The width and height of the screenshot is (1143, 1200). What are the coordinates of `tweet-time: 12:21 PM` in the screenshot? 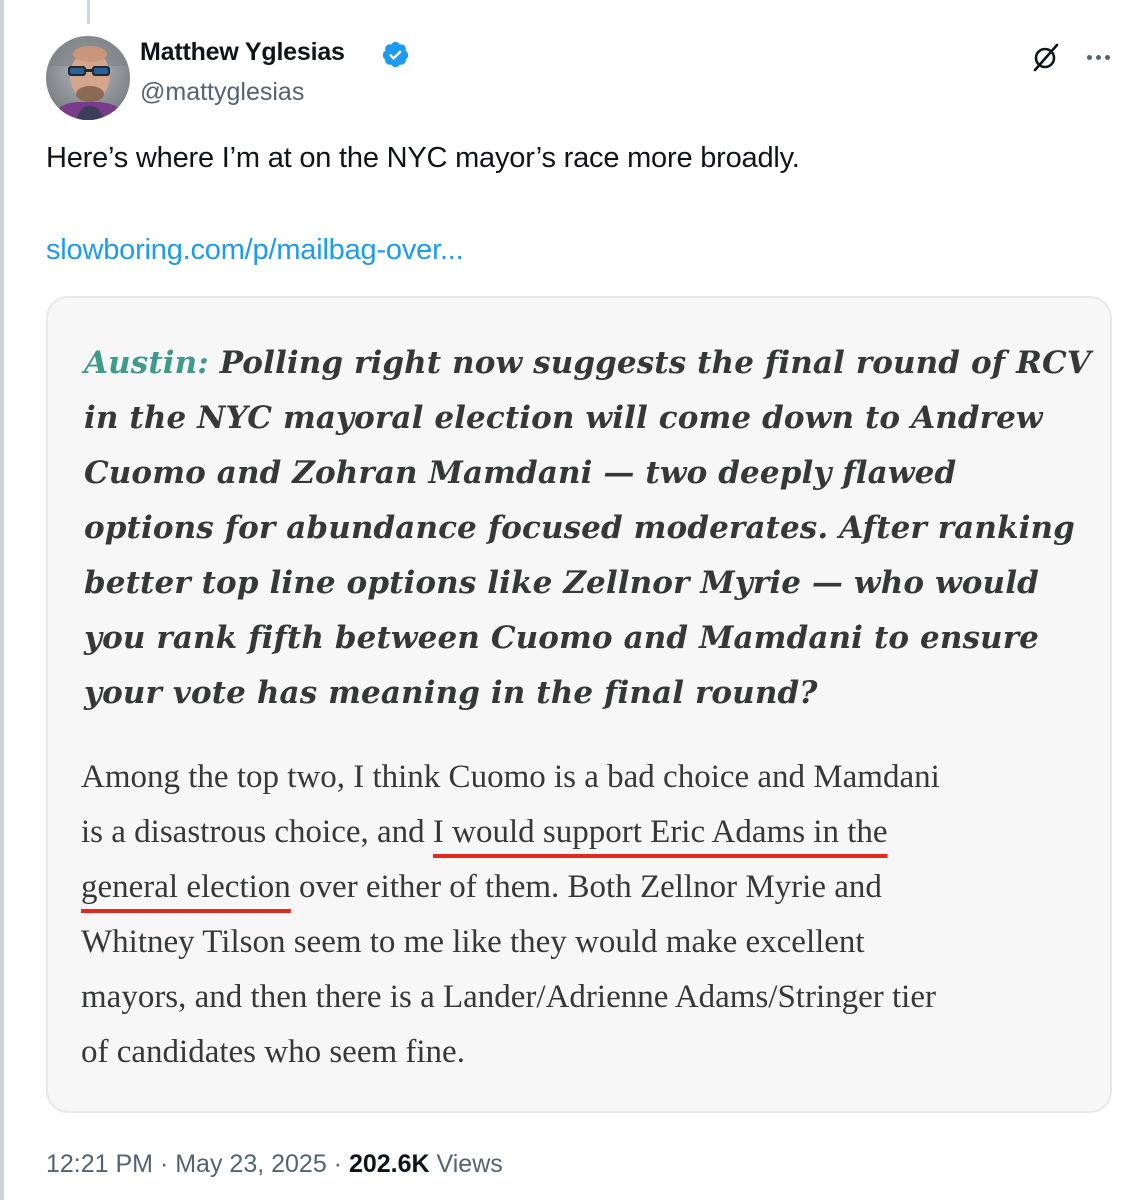 It's located at (99, 1164).